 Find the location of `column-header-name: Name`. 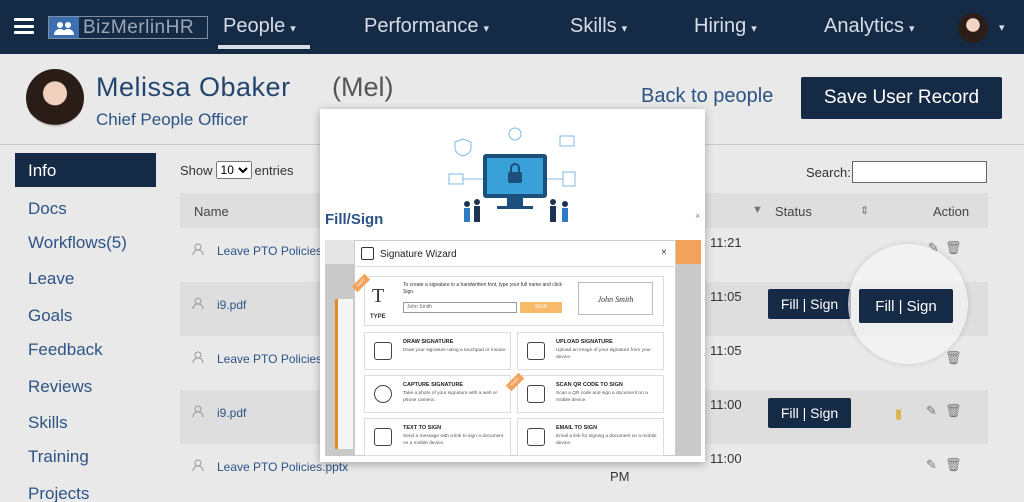

column-header-name: Name is located at coordinates (211, 211).